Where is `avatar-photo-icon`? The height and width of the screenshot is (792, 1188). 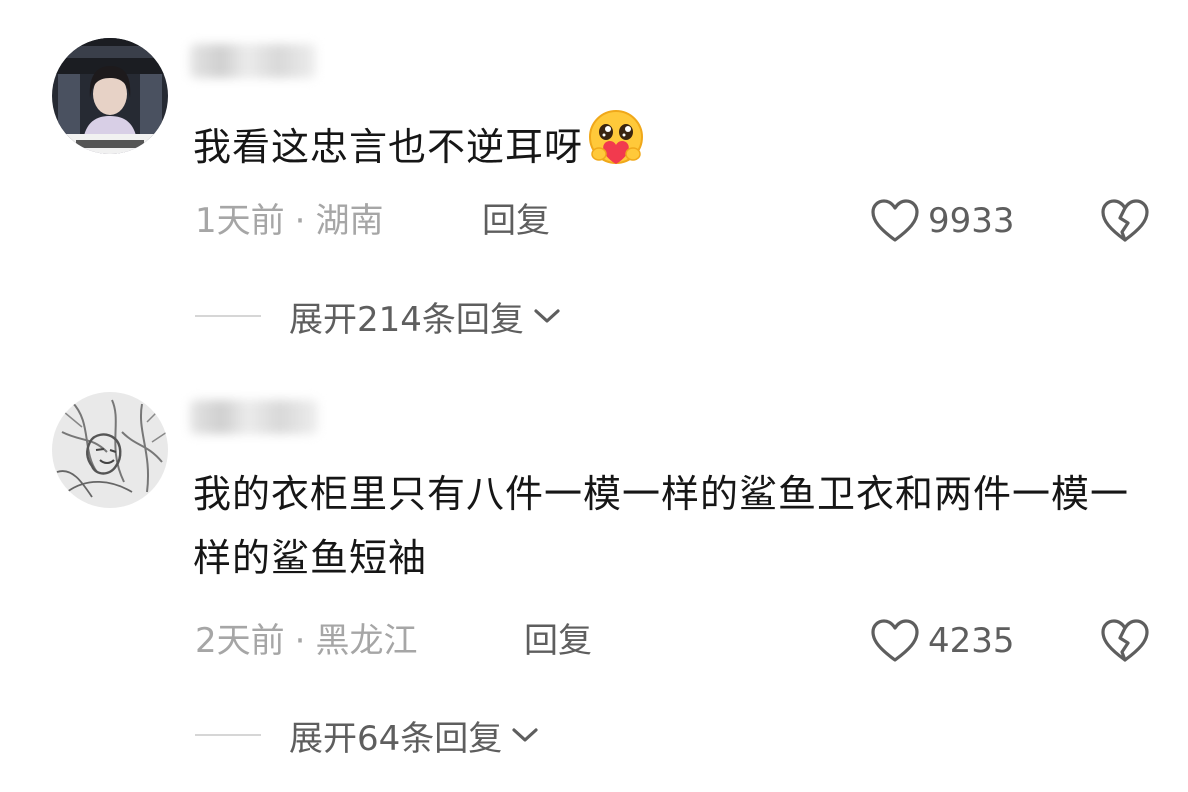
avatar-photo-icon is located at coordinates (110, 96).